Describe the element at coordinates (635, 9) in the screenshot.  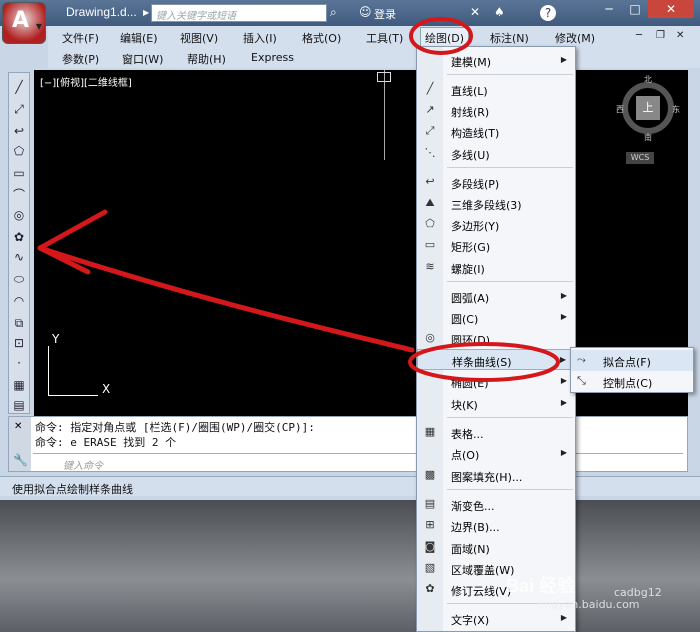
I see `maximize-icon: □` at that location.